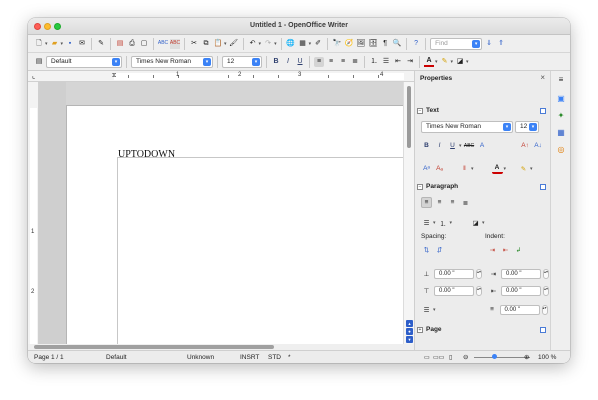  What do you see at coordinates (46, 44) in the screenshot?
I see `new-dropdown-icon: ▾` at bounding box center [46, 44].